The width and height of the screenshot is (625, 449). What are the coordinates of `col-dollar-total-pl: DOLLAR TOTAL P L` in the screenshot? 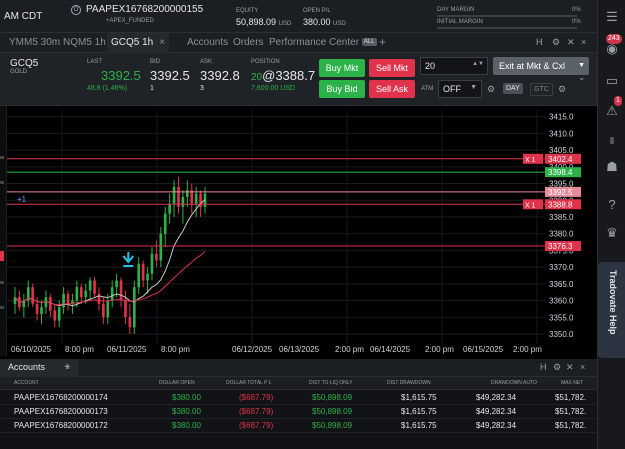 It's located at (249, 383).